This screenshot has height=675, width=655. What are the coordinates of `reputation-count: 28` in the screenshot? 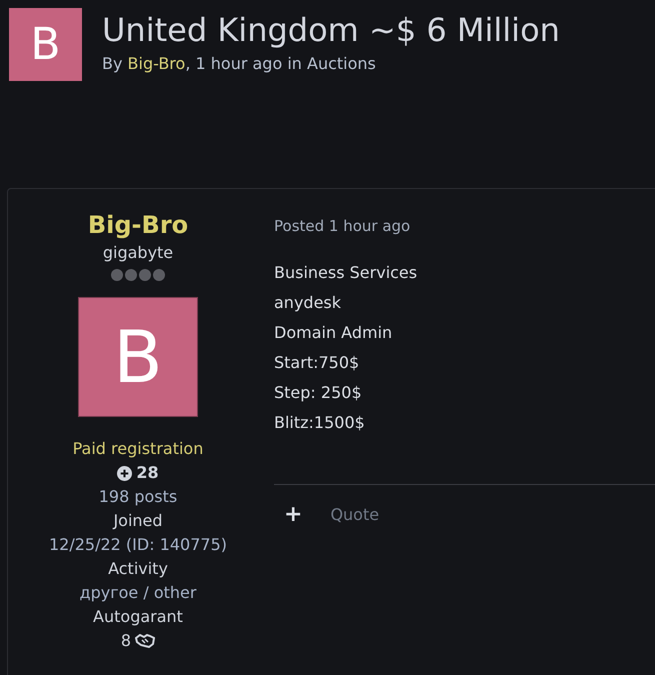 It's located at (147, 473).